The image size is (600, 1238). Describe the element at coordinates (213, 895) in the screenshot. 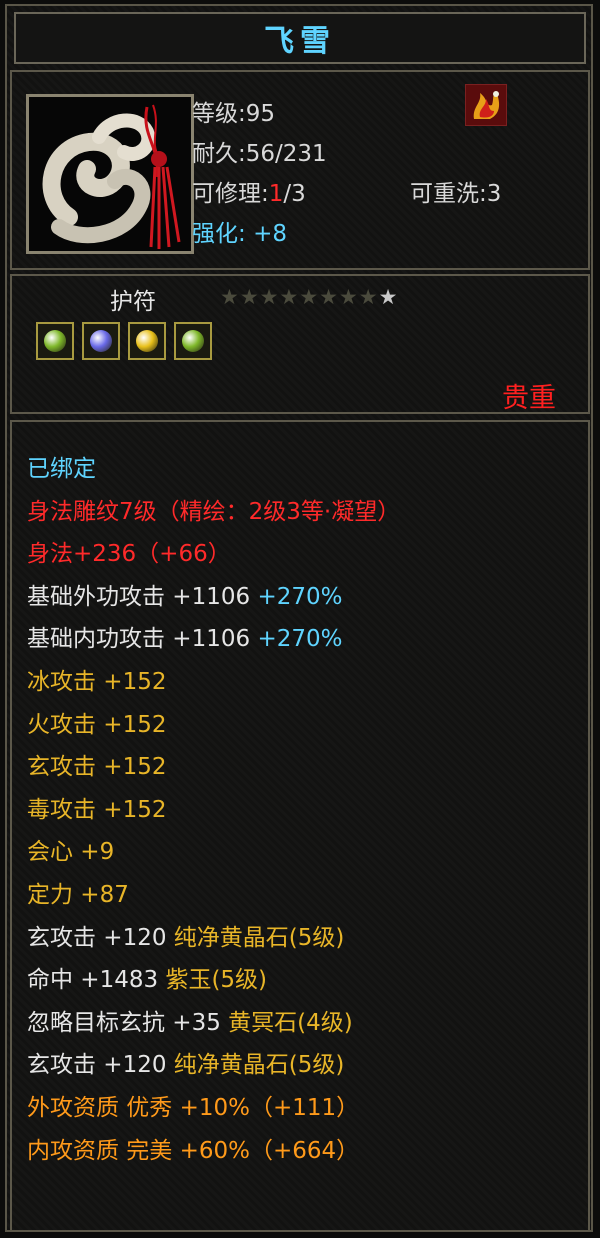

I see `attribute-line: 定力 +87` at that location.